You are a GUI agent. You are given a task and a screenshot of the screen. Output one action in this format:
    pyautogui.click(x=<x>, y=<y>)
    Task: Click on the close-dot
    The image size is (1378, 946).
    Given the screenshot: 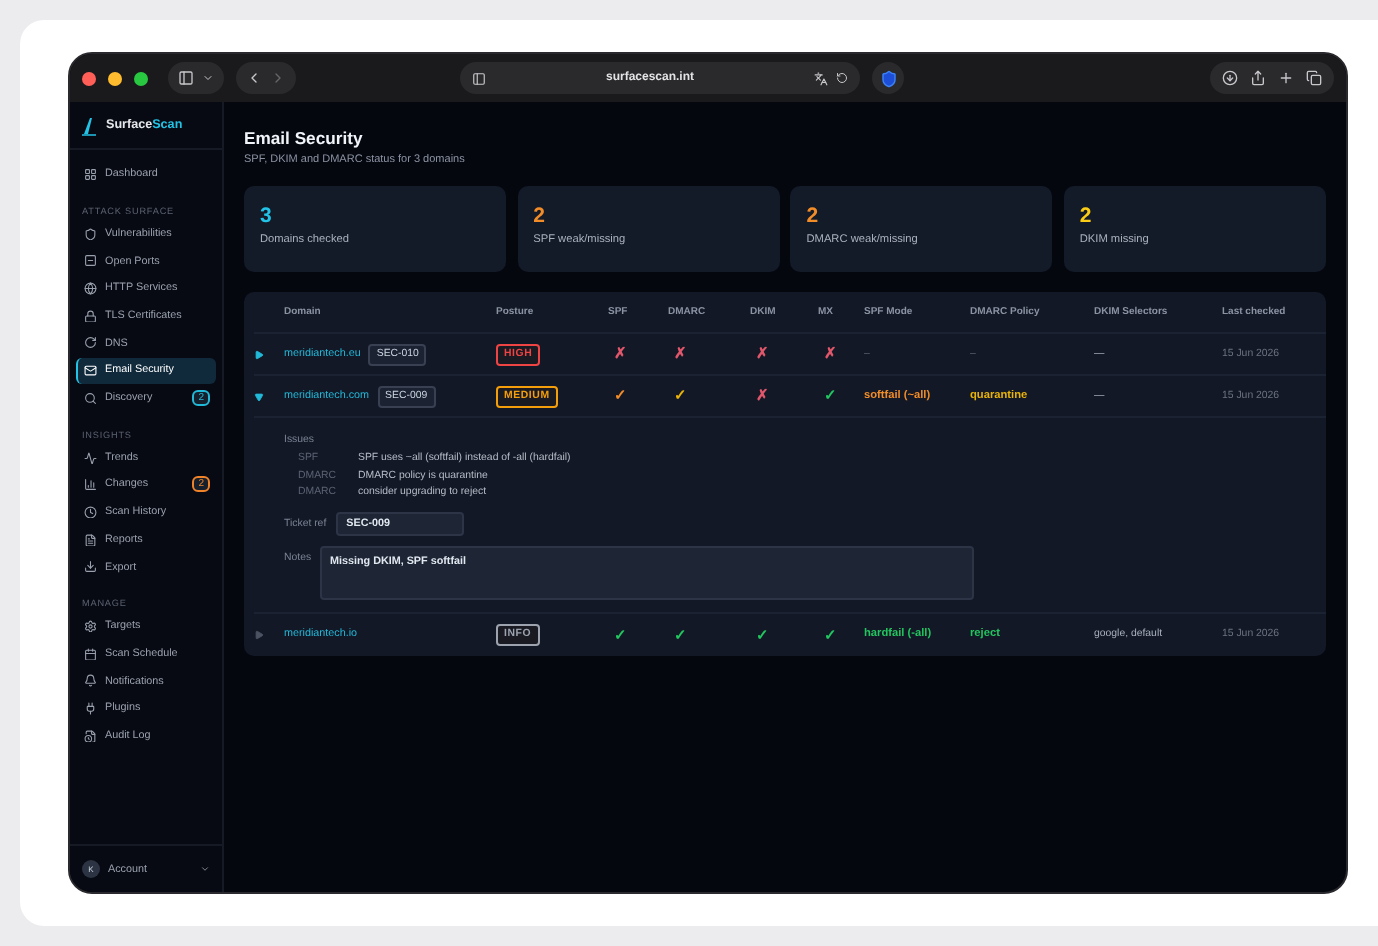 What is the action you would take?
    pyautogui.click(x=89, y=78)
    